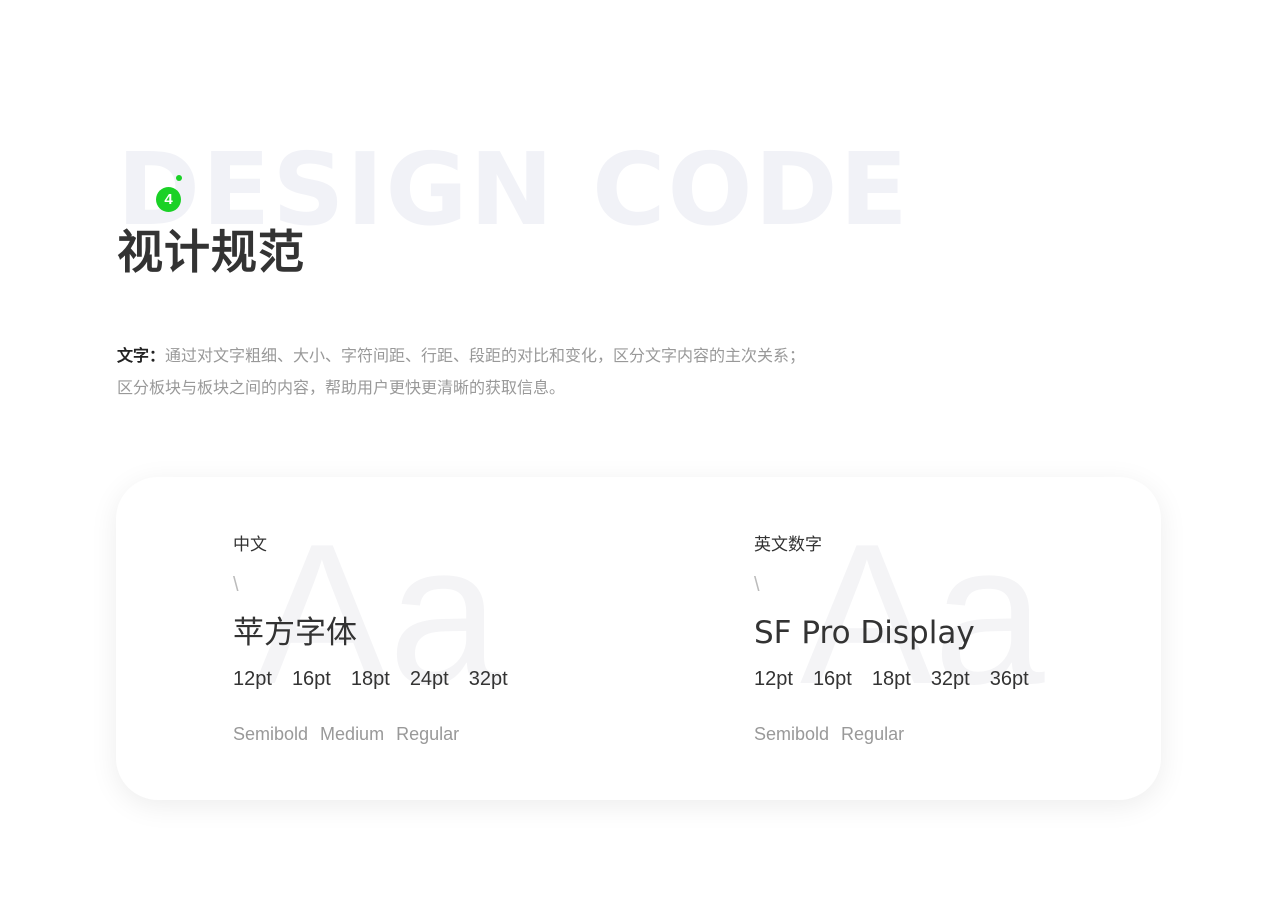  What do you see at coordinates (832, 679) in the screenshot?
I see `english-size: 16pt` at bounding box center [832, 679].